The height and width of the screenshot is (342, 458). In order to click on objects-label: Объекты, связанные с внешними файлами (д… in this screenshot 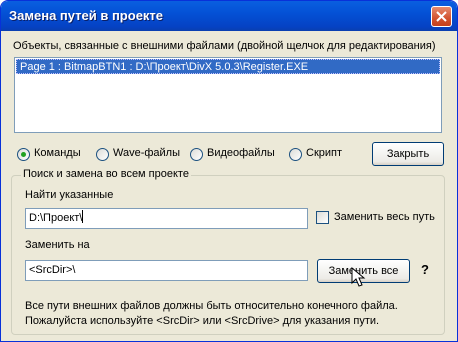, I will do `click(224, 46)`.